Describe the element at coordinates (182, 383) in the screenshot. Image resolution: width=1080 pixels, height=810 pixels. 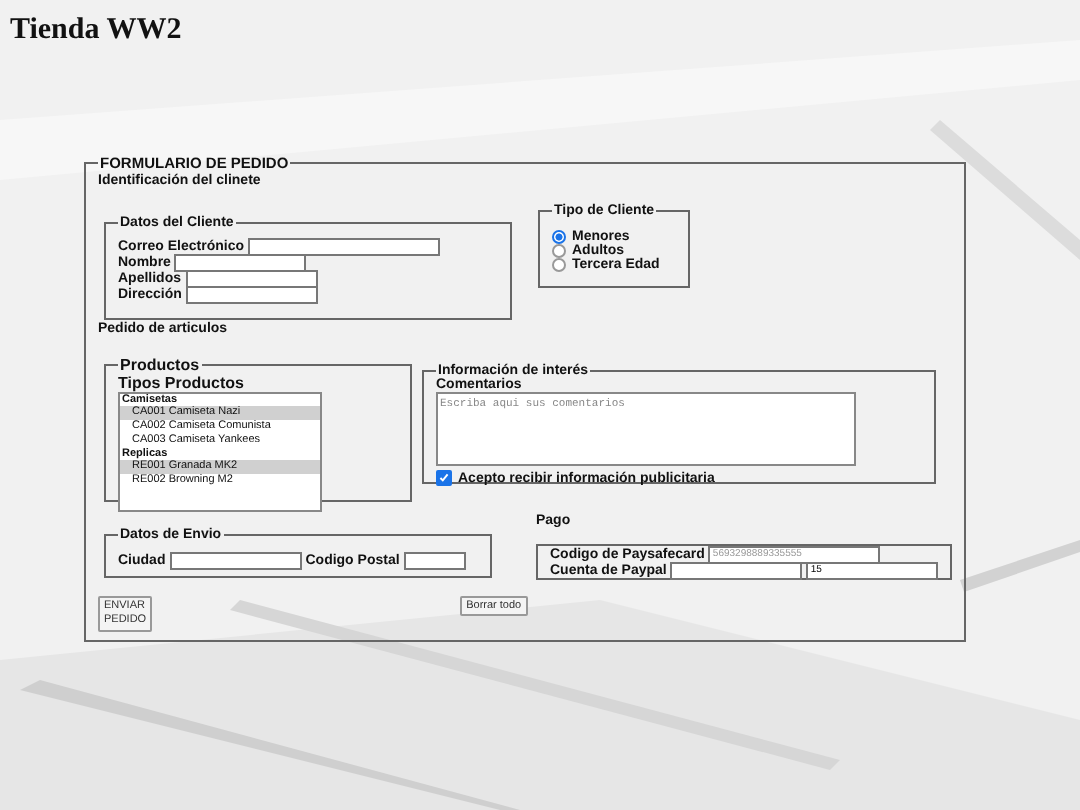
I see `field-label: Tipos Productos` at that location.